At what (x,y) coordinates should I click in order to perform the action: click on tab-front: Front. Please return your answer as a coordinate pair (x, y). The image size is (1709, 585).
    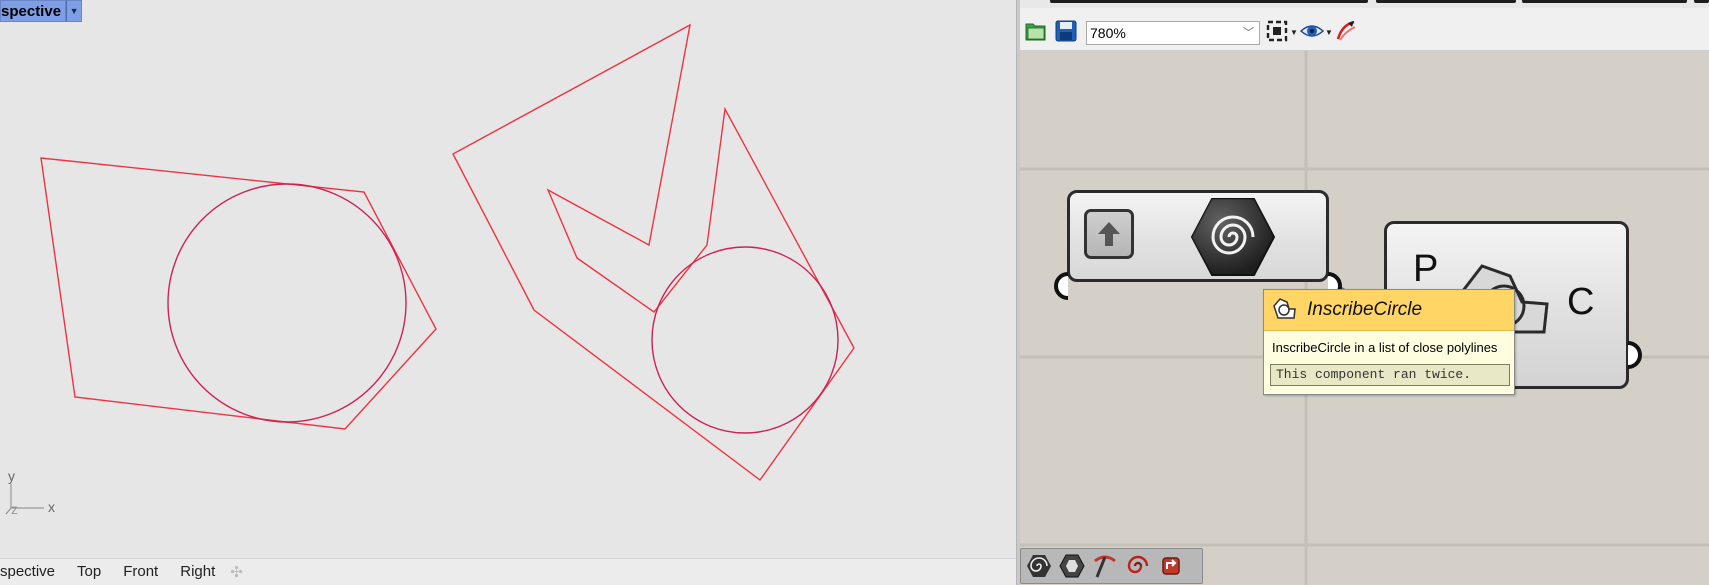
    Looking at the image, I should click on (140, 572).